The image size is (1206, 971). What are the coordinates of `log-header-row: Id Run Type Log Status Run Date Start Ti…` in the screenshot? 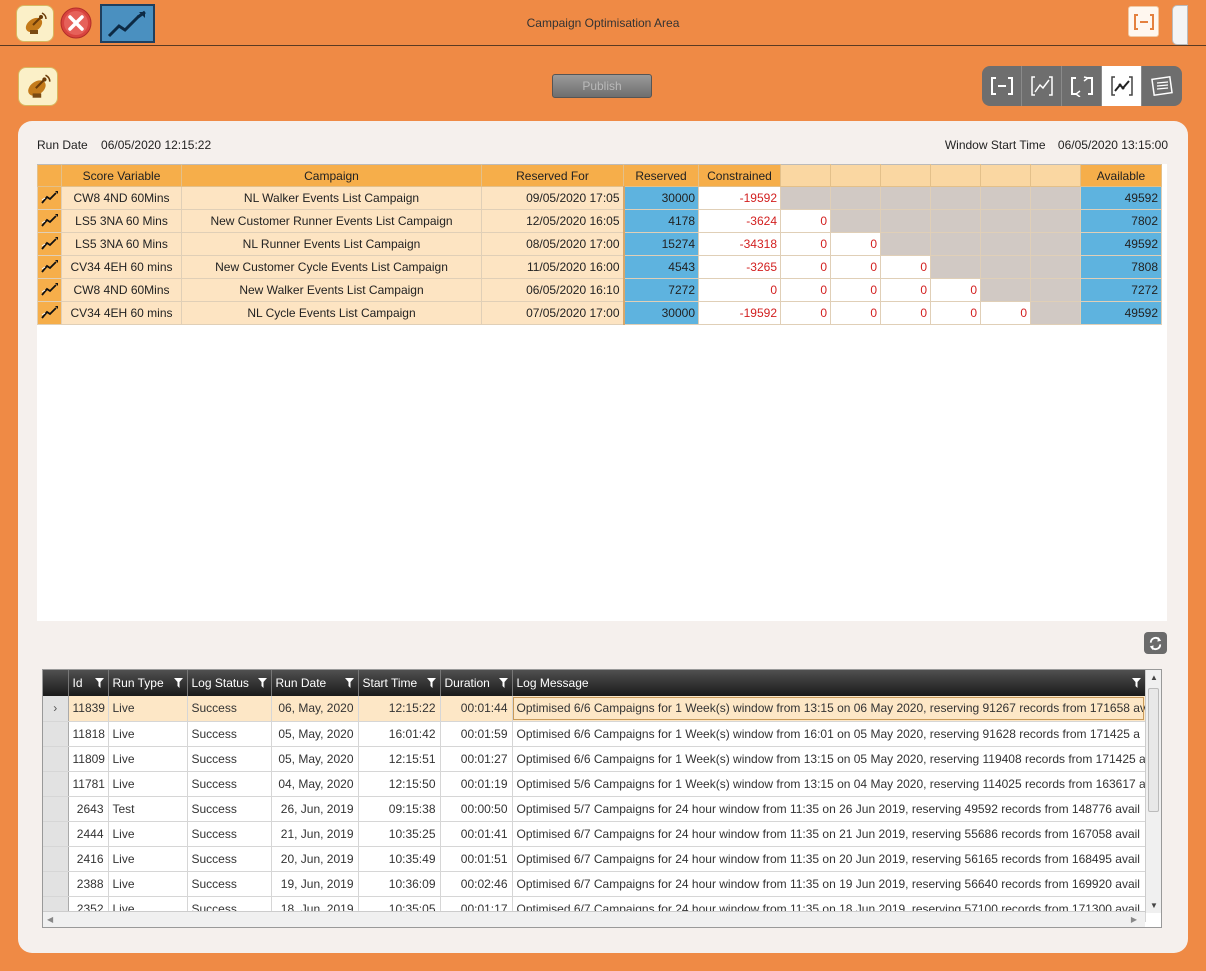 It's located at (594, 683).